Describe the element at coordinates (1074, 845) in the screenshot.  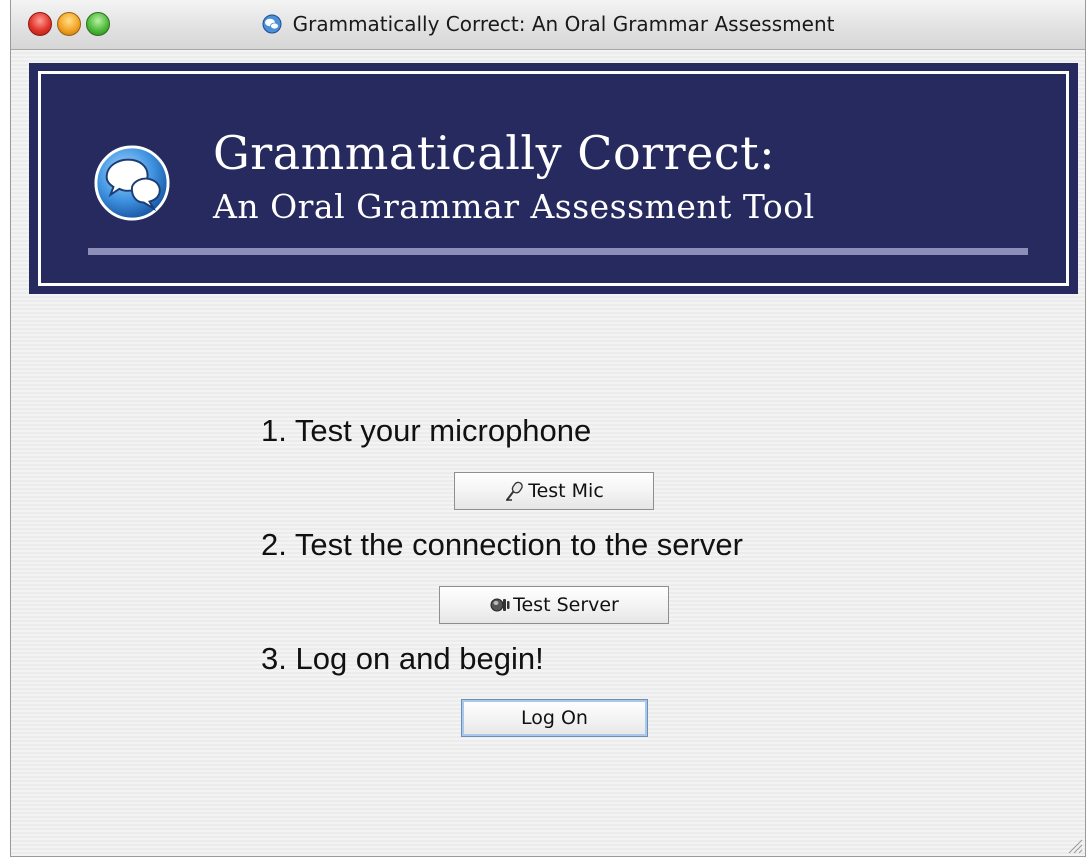
I see `resize-grip-icon` at that location.